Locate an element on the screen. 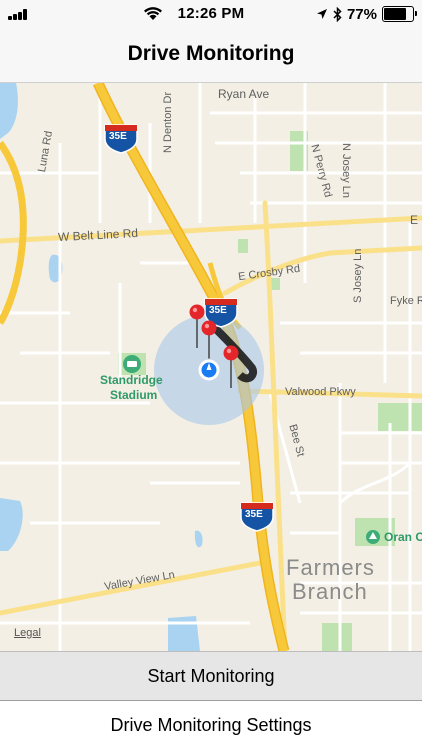  pond-small is located at coordinates (198, 539).